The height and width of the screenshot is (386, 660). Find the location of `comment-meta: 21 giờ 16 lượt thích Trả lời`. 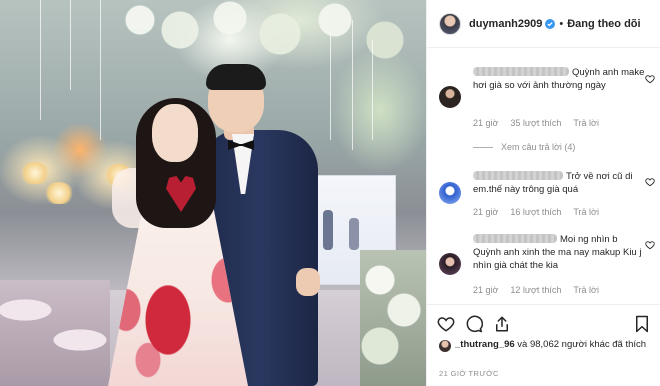

comment-meta: 21 giờ 16 lượt thích Trả lời is located at coordinates (536, 212).